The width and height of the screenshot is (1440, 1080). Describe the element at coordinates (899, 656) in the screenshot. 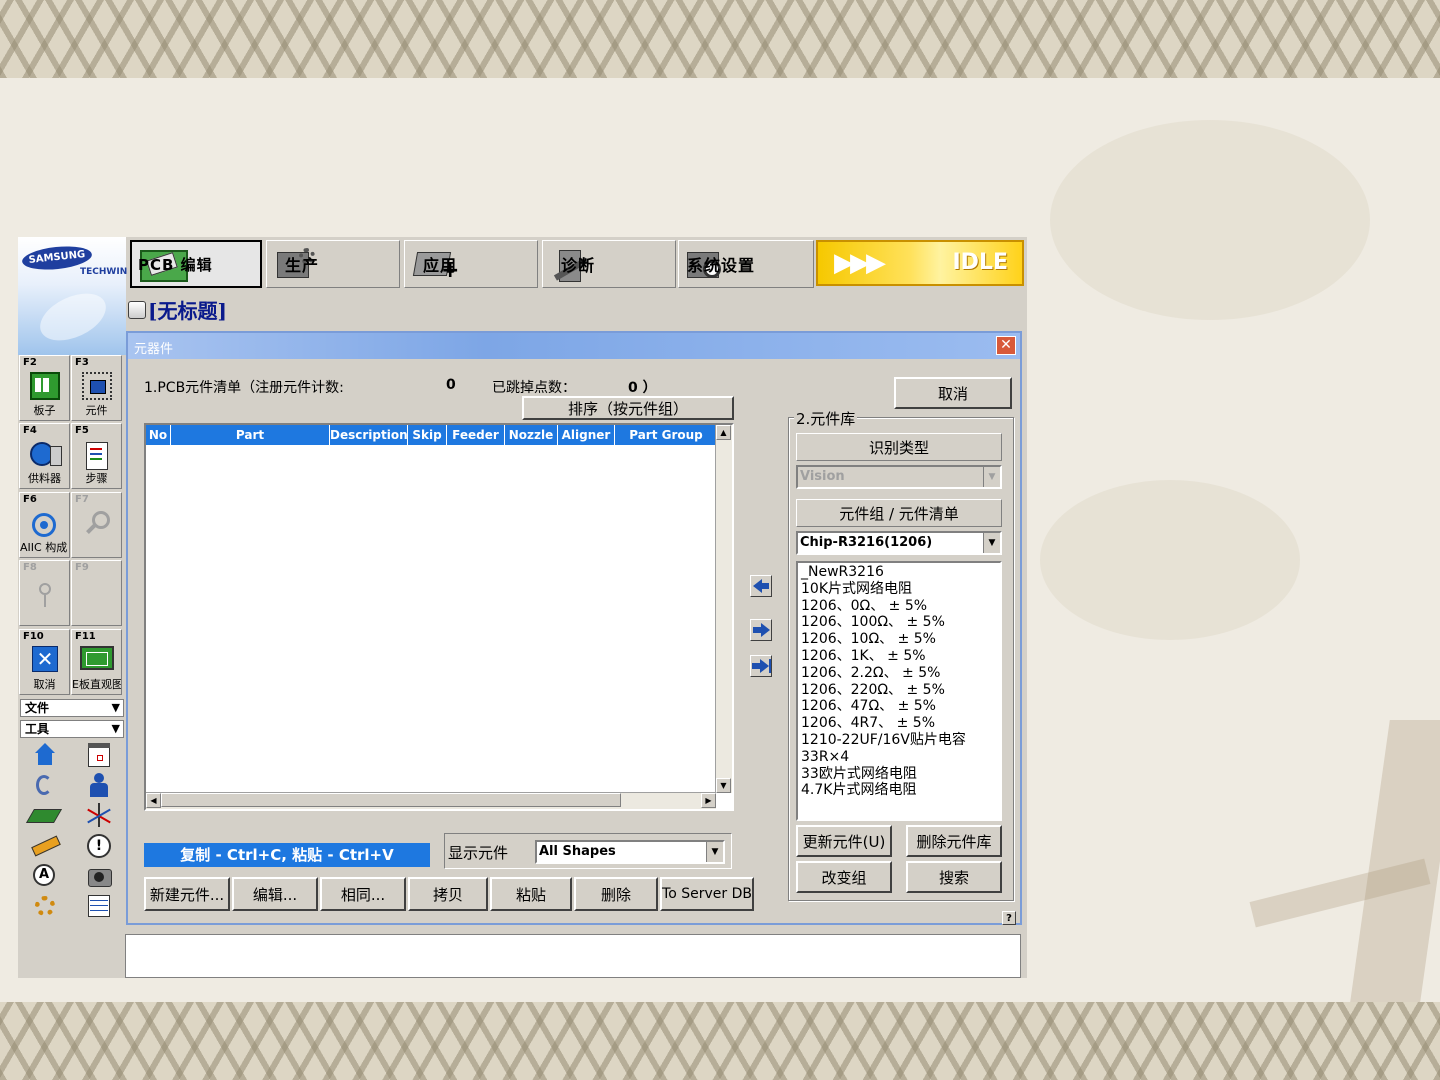

I see `list-item: 1206、1K、 ± 5%` at that location.